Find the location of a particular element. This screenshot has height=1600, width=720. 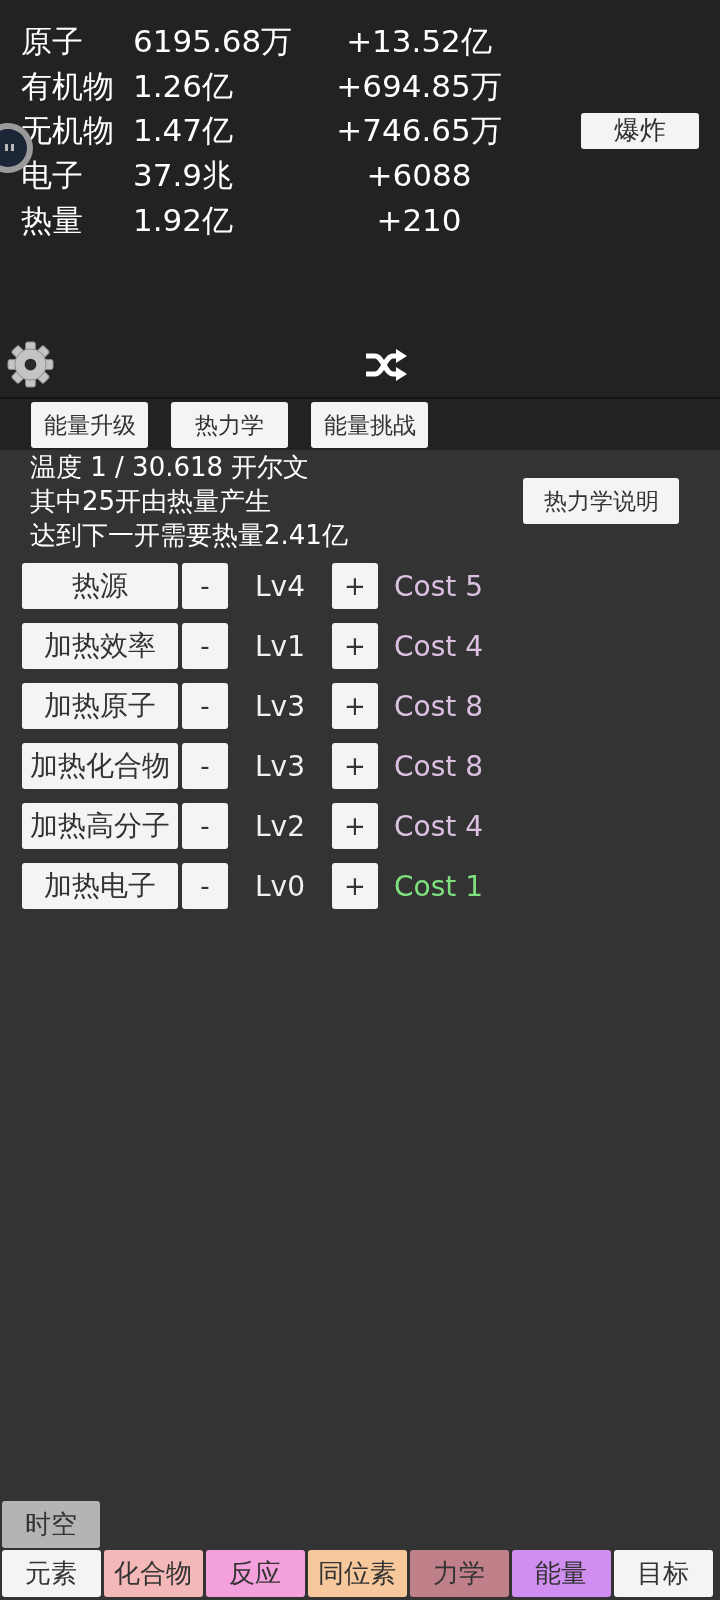

explode-button: 爆炸 is located at coordinates (640, 130).